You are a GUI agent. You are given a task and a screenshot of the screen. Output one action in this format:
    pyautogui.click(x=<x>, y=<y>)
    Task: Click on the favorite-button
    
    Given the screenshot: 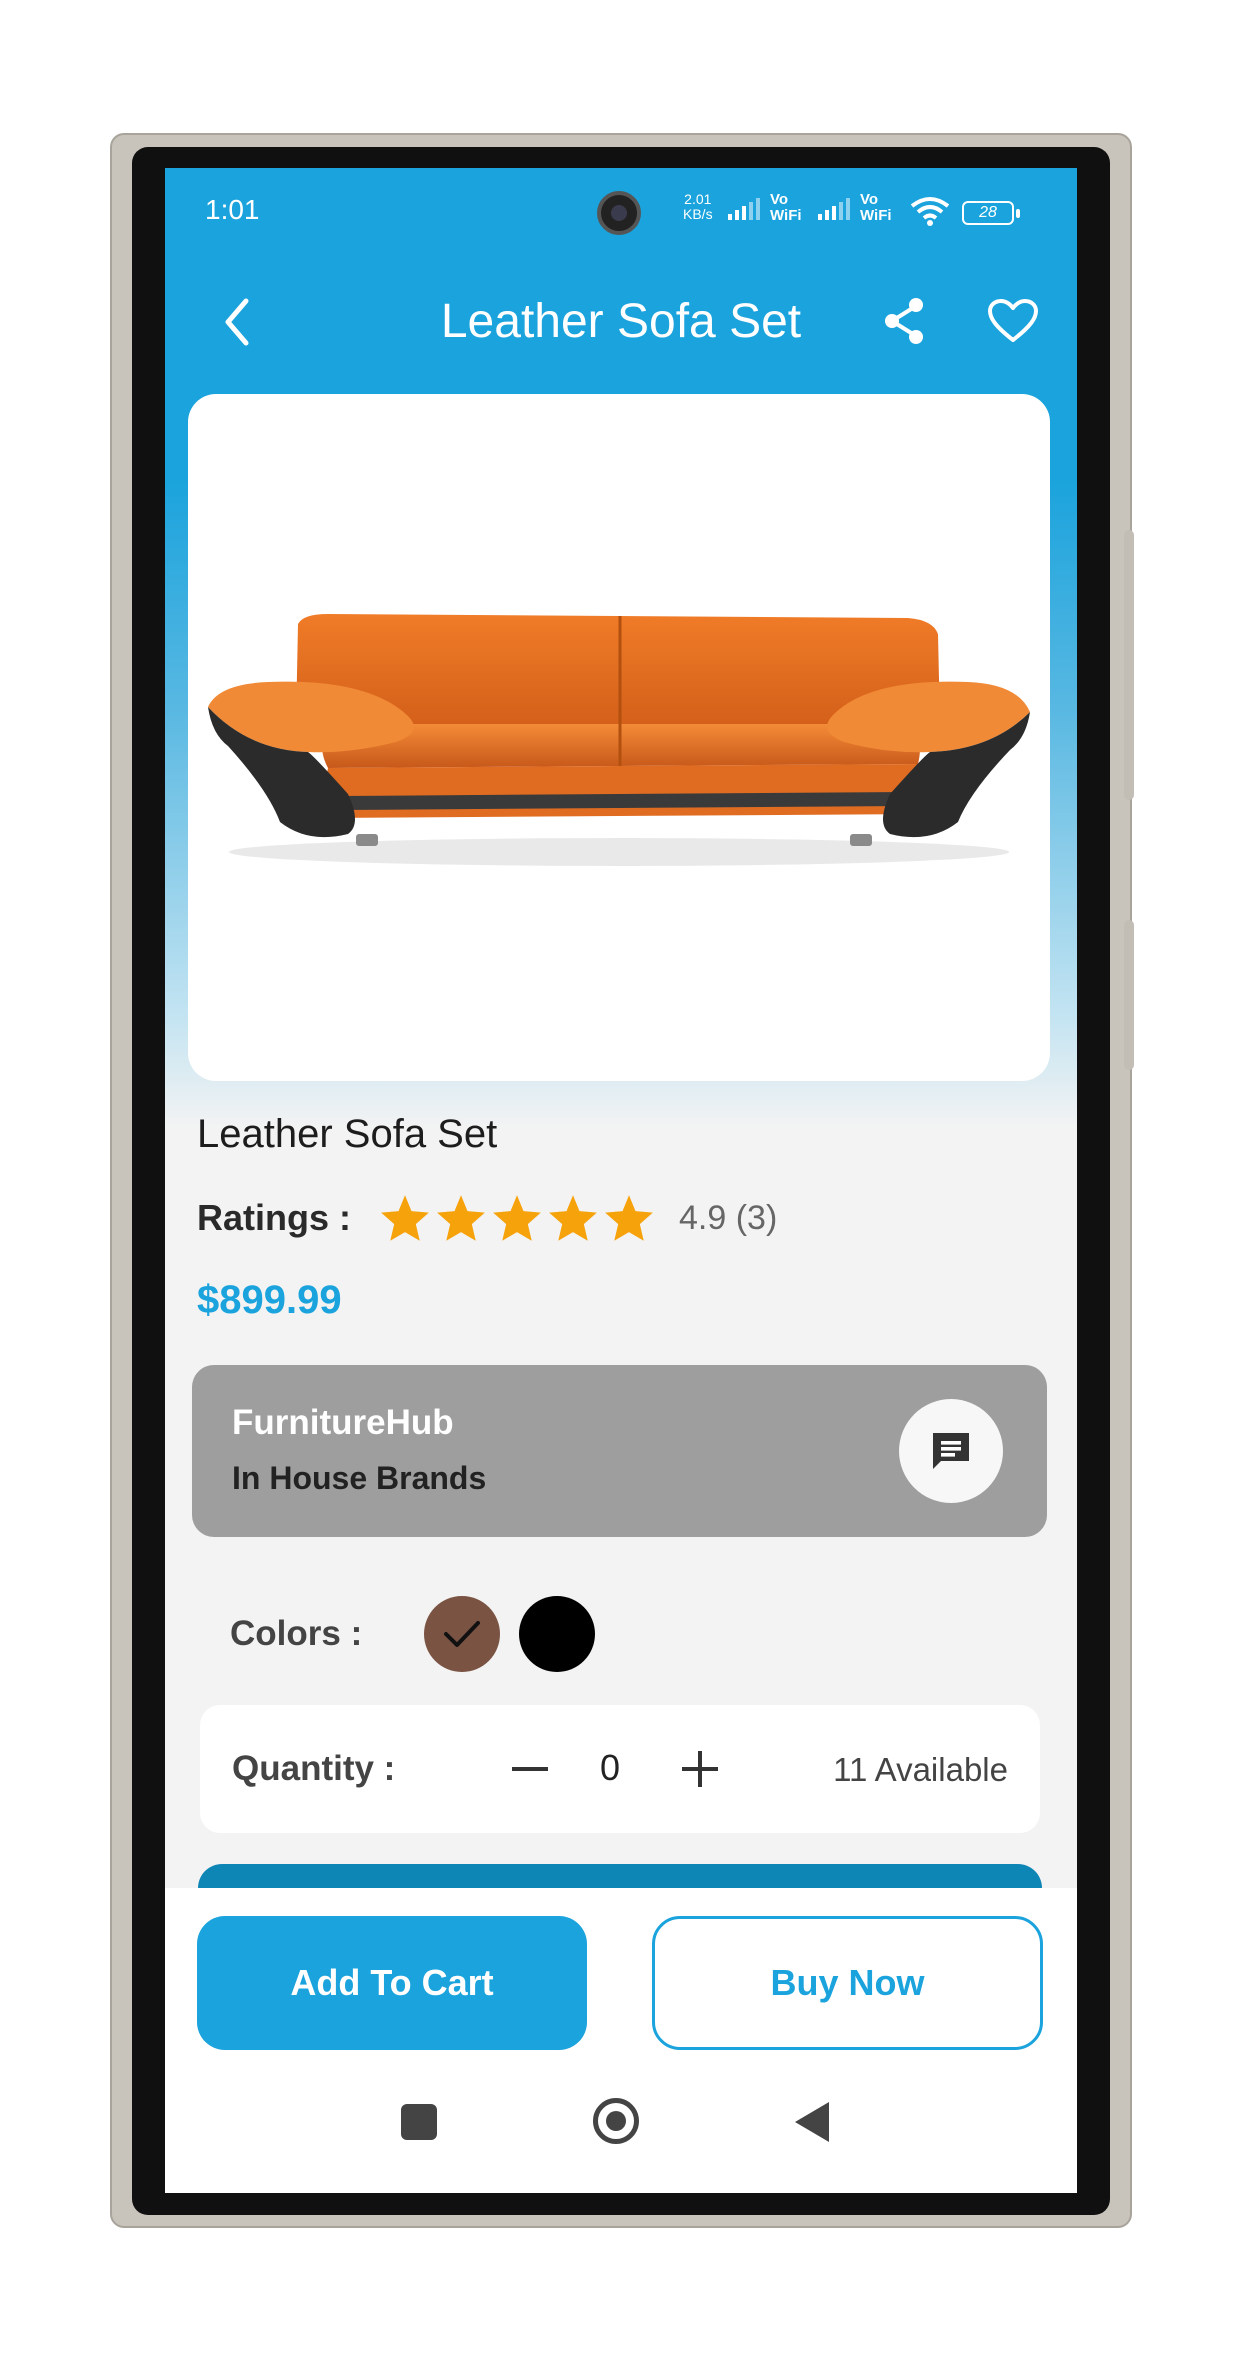 What is the action you would take?
    pyautogui.click(x=1013, y=321)
    